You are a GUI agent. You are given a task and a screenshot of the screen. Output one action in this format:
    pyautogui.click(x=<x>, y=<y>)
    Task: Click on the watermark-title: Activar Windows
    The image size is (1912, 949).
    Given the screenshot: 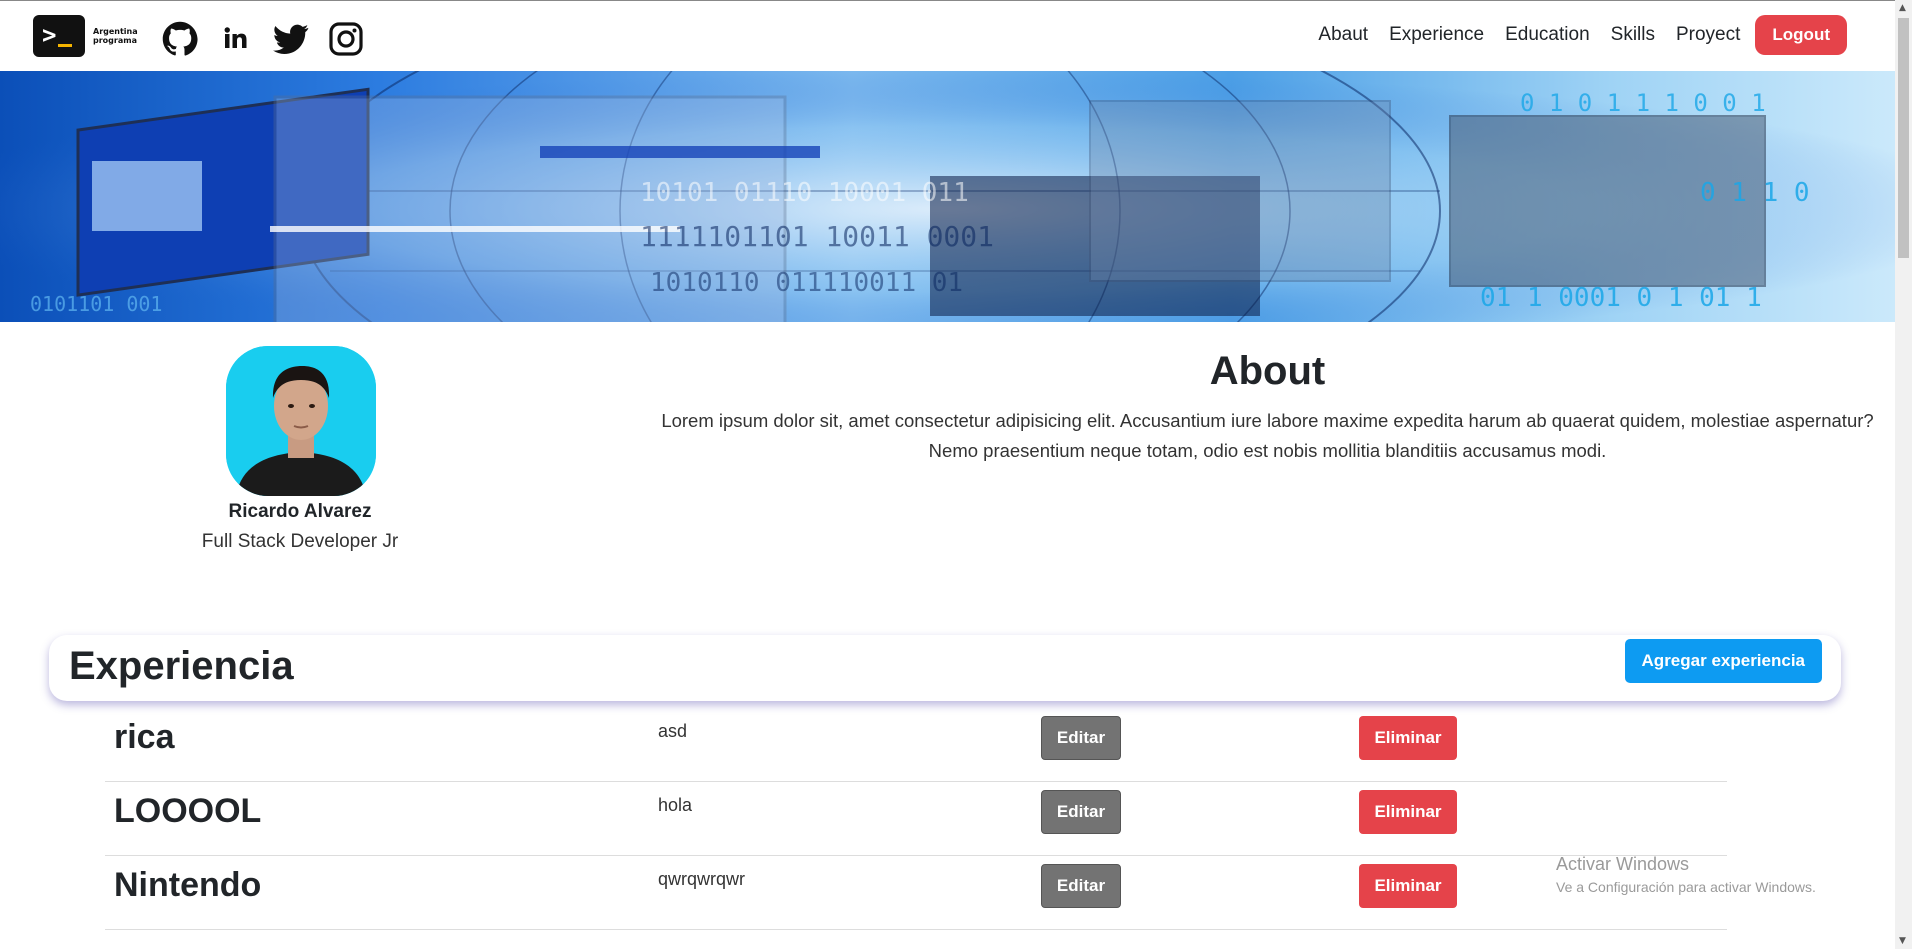 What is the action you would take?
    pyautogui.click(x=1623, y=864)
    